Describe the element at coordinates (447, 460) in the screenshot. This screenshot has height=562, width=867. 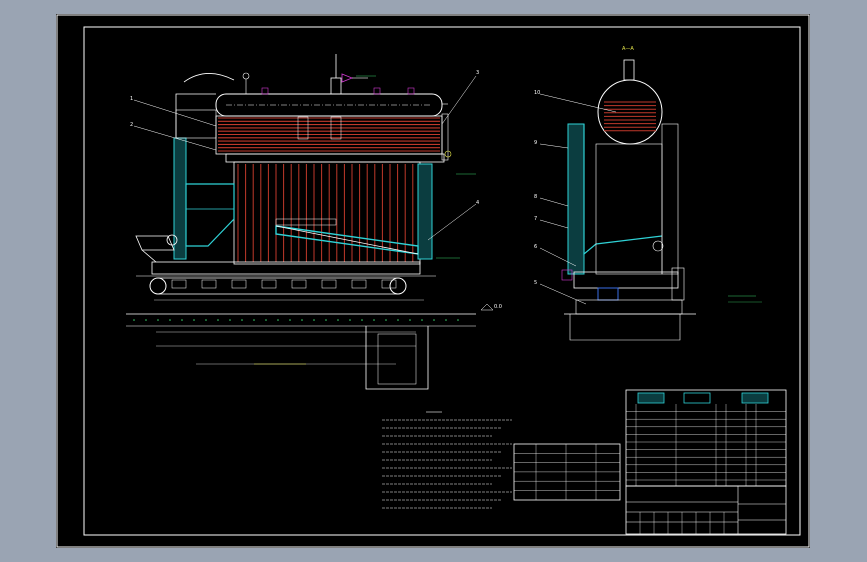
I see `technical-notes` at that location.